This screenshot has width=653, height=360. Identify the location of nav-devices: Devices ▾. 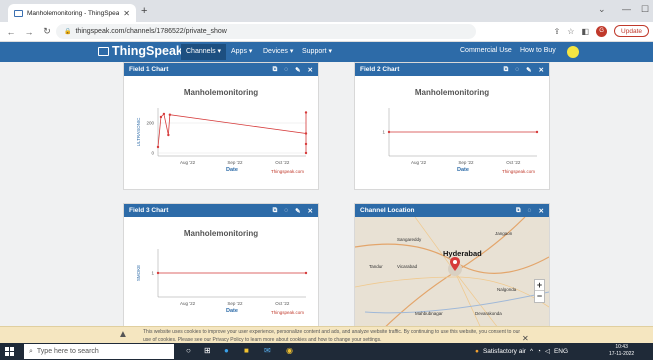
(278, 51).